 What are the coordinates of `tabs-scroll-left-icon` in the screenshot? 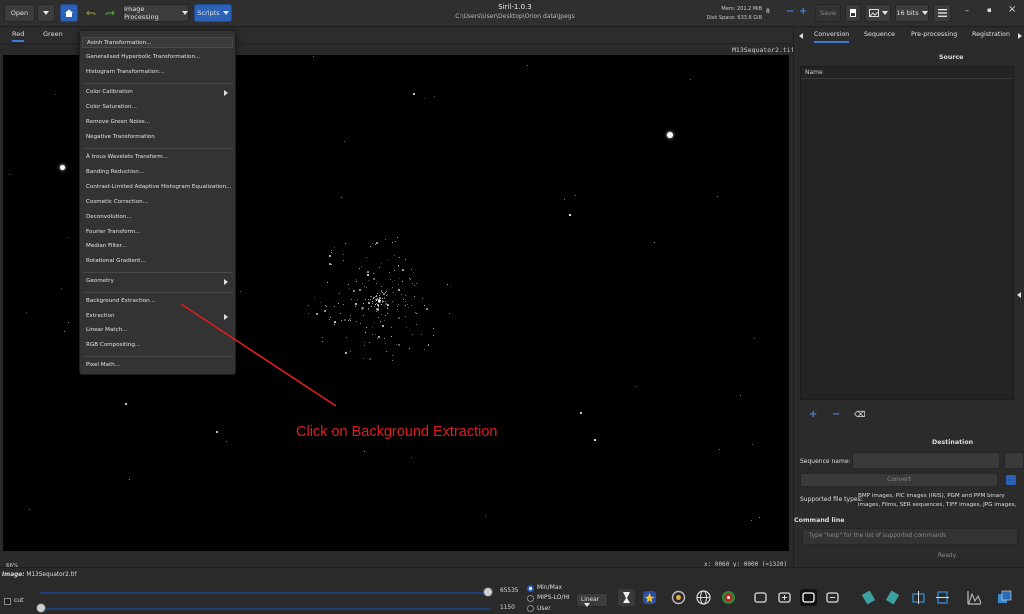 It's located at (801, 36).